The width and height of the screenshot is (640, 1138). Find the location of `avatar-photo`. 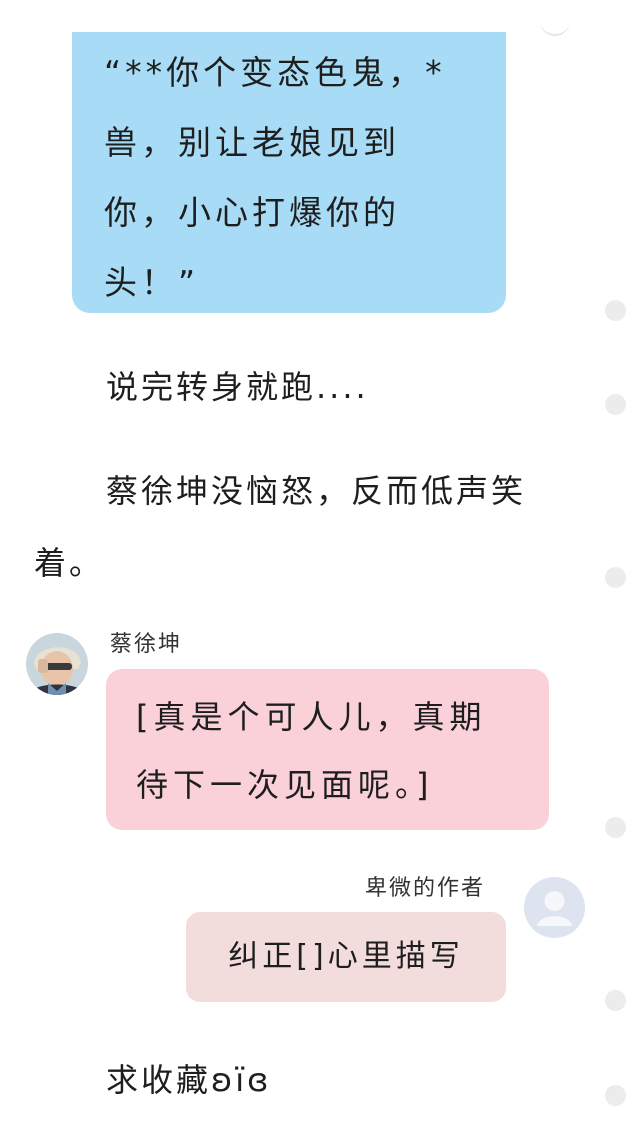

avatar-photo is located at coordinates (57, 664).